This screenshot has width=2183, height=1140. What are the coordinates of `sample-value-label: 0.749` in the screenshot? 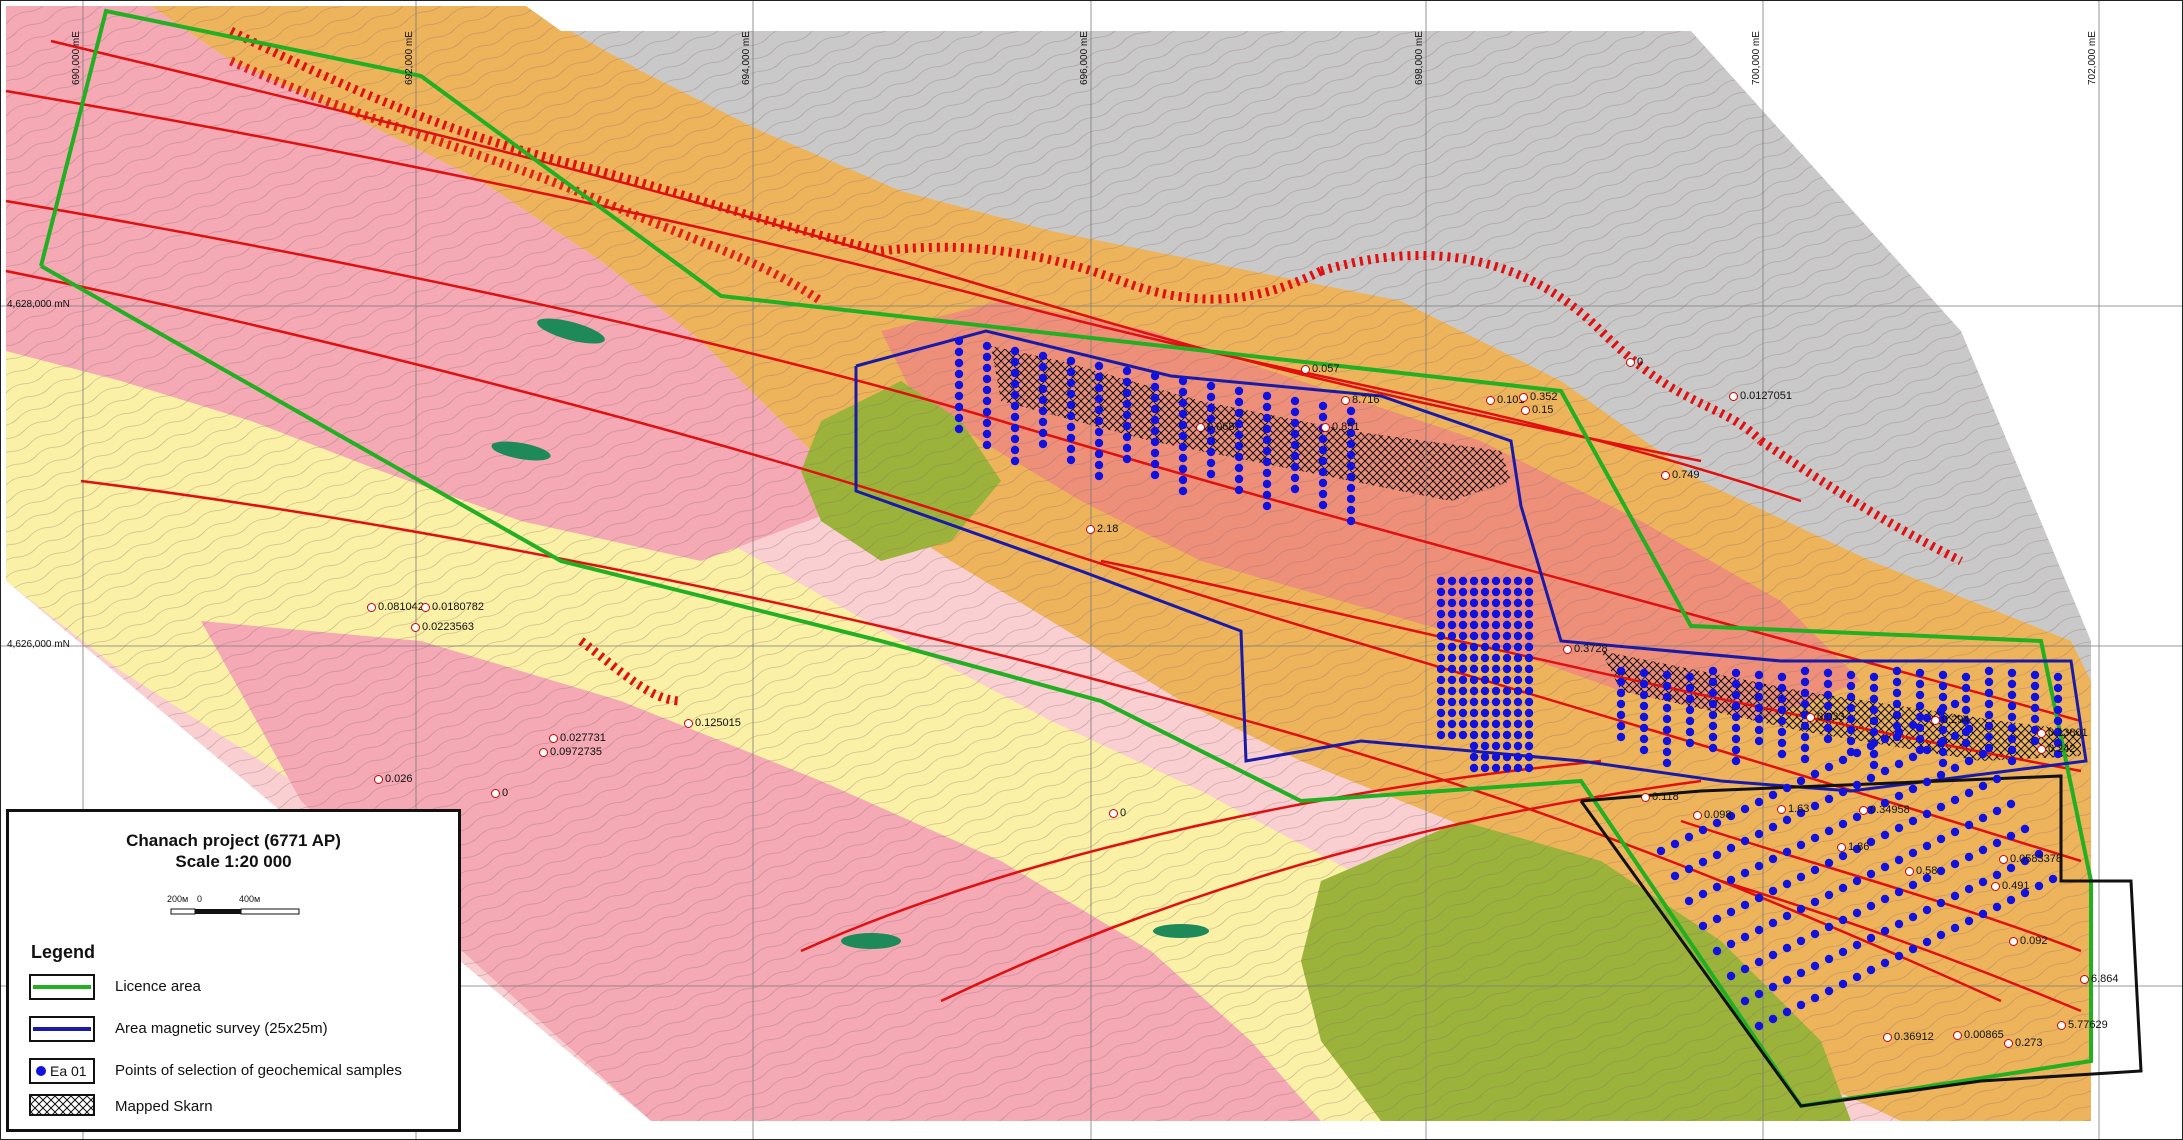 It's located at (1680, 475).